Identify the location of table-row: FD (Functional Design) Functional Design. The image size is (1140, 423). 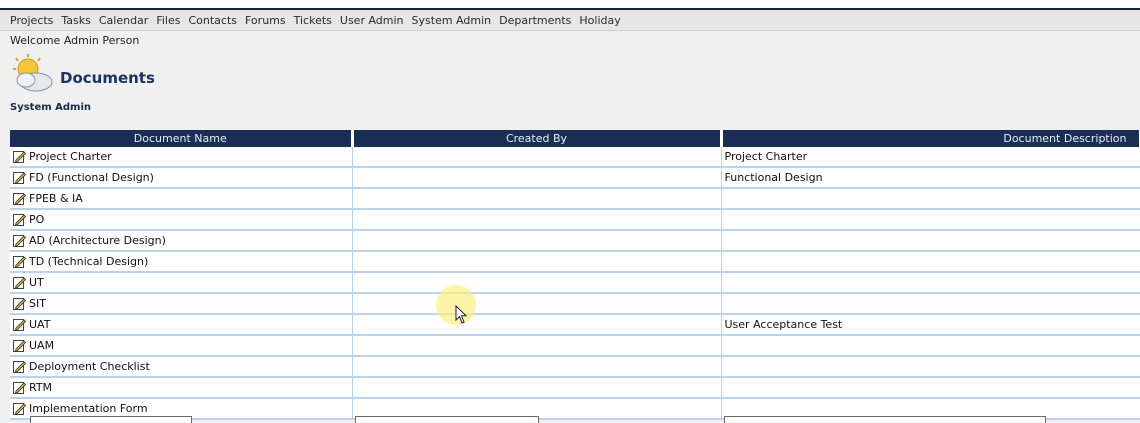
(575, 178).